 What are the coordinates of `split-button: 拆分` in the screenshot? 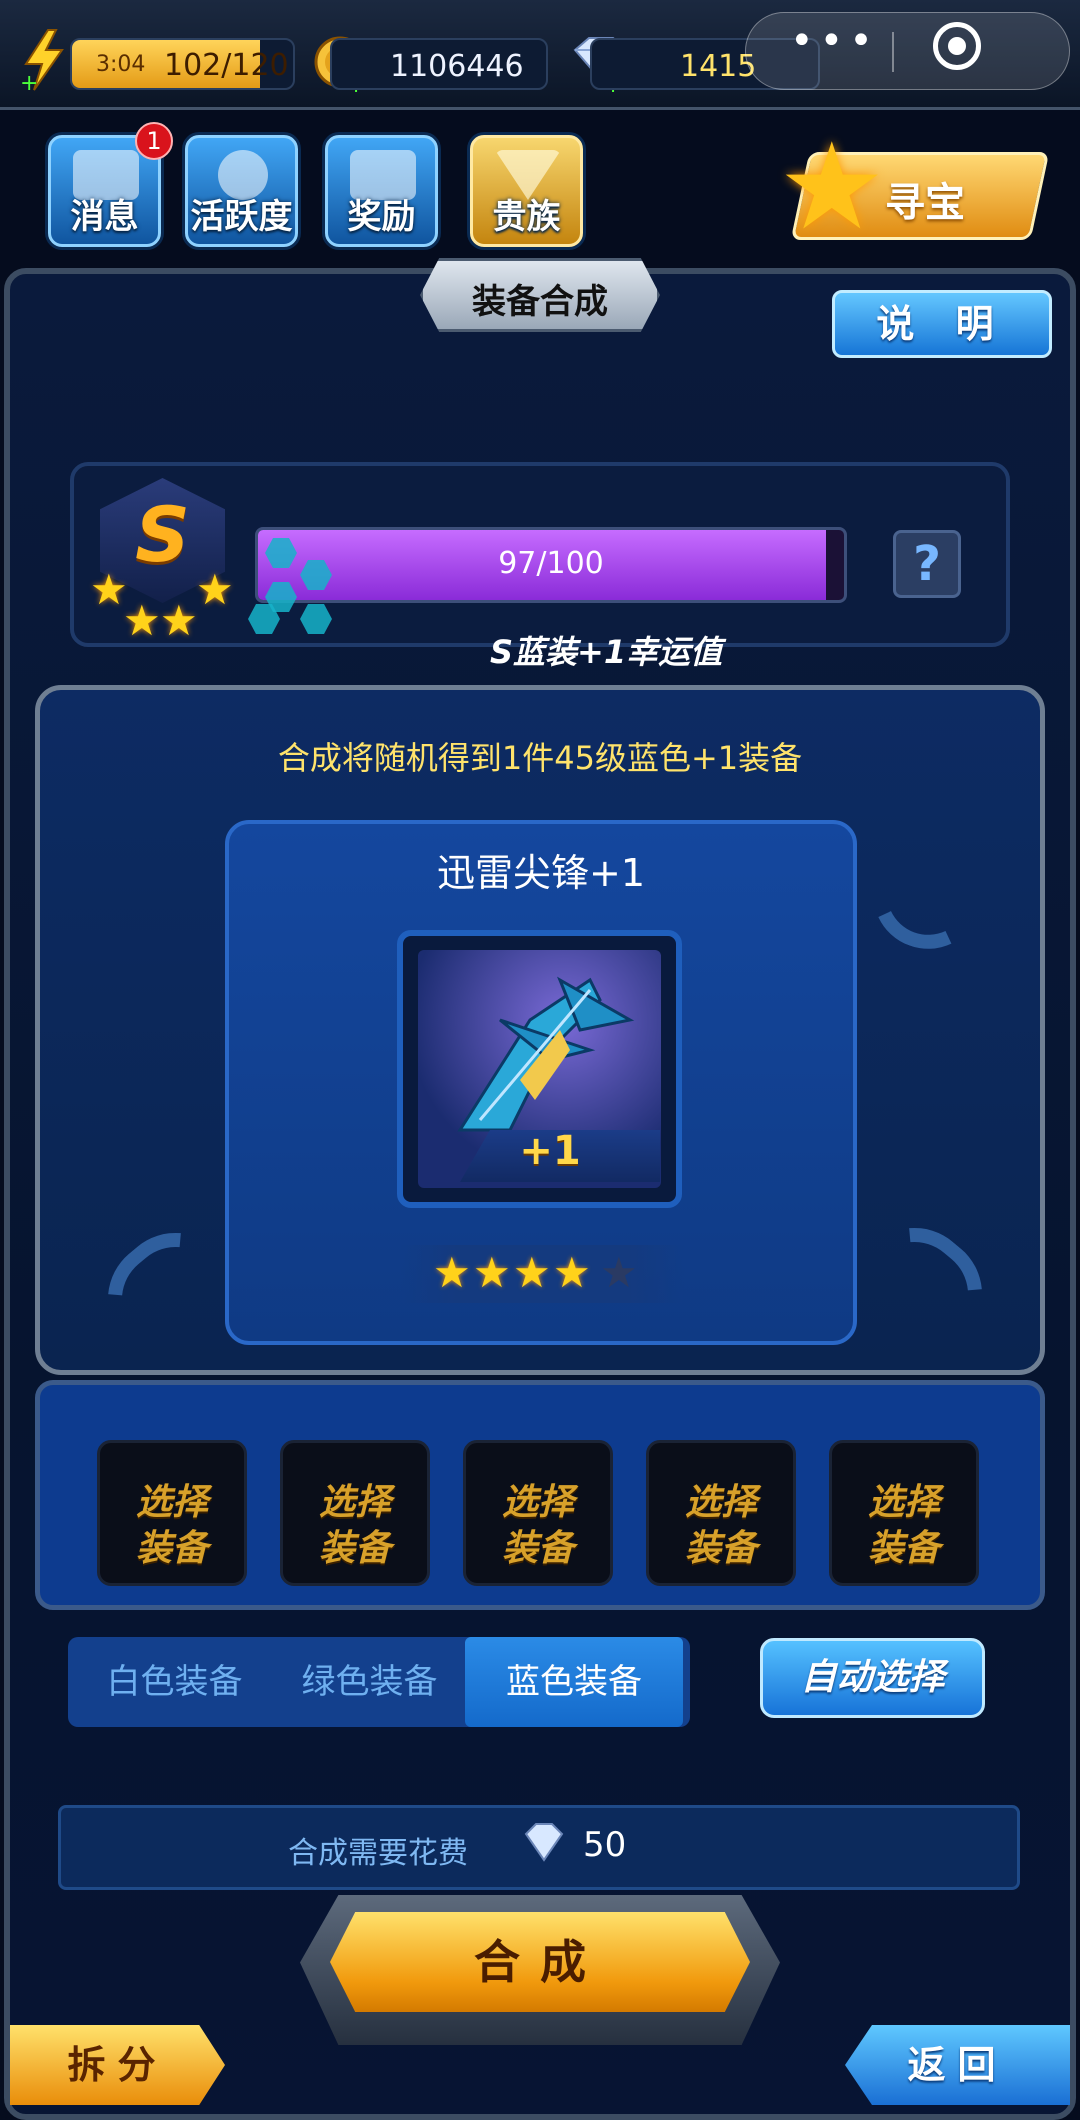 It's located at (117, 2065).